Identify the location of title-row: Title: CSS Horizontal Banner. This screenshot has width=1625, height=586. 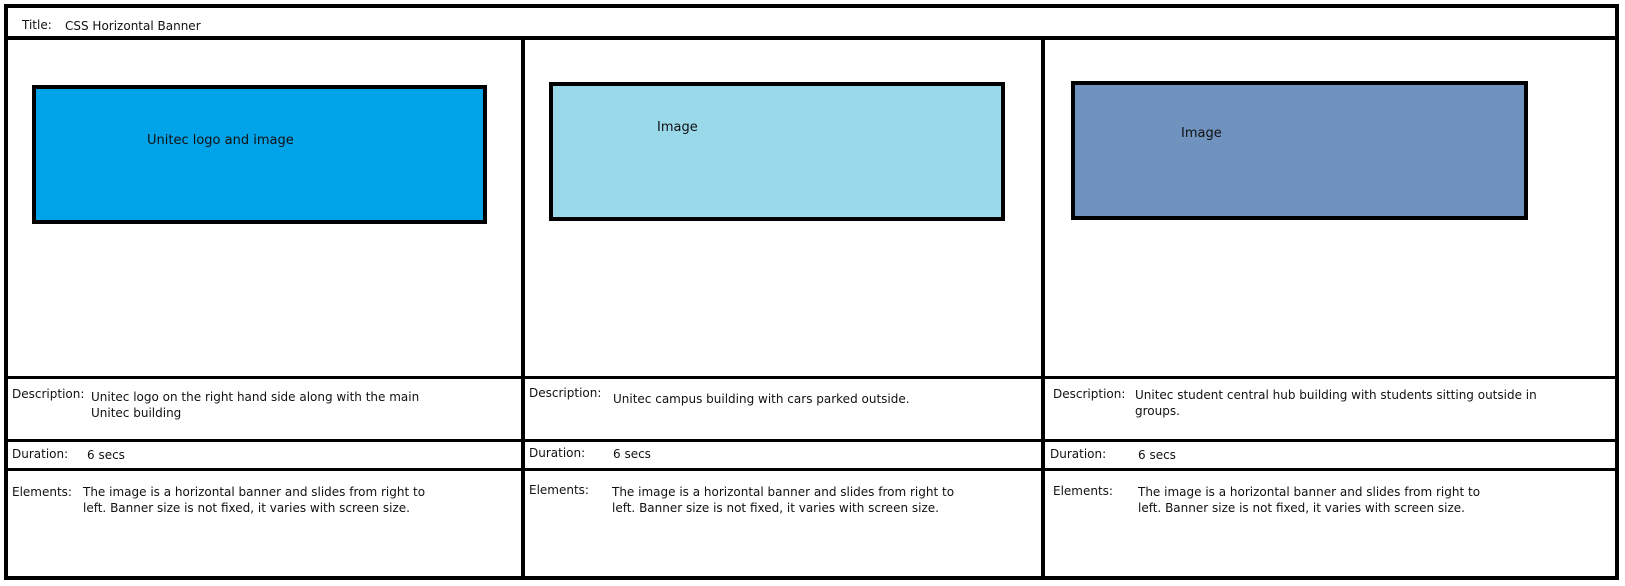
(811, 24).